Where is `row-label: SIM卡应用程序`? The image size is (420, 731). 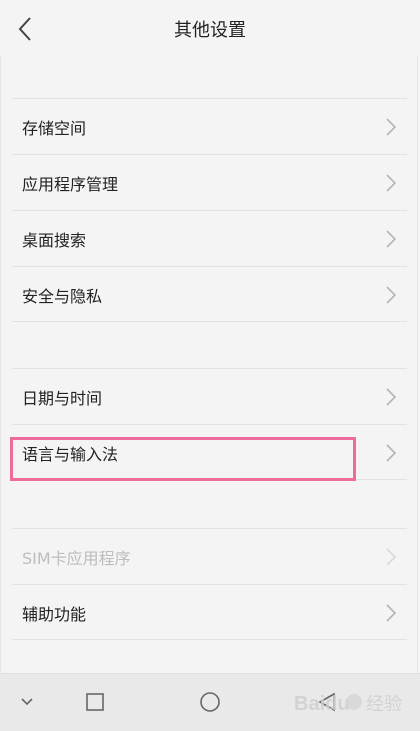
row-label: SIM卡应用程序 is located at coordinates (76, 558).